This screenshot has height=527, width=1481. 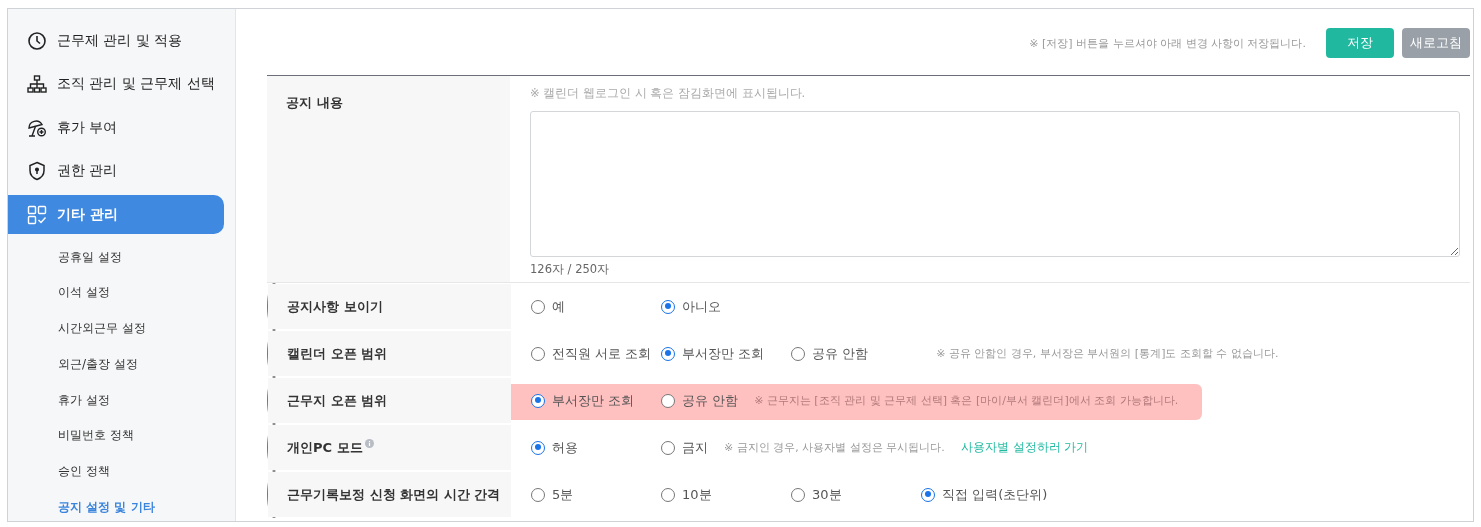 What do you see at coordinates (856, 494) in the screenshot?
I see `radio-option: 30분` at bounding box center [856, 494].